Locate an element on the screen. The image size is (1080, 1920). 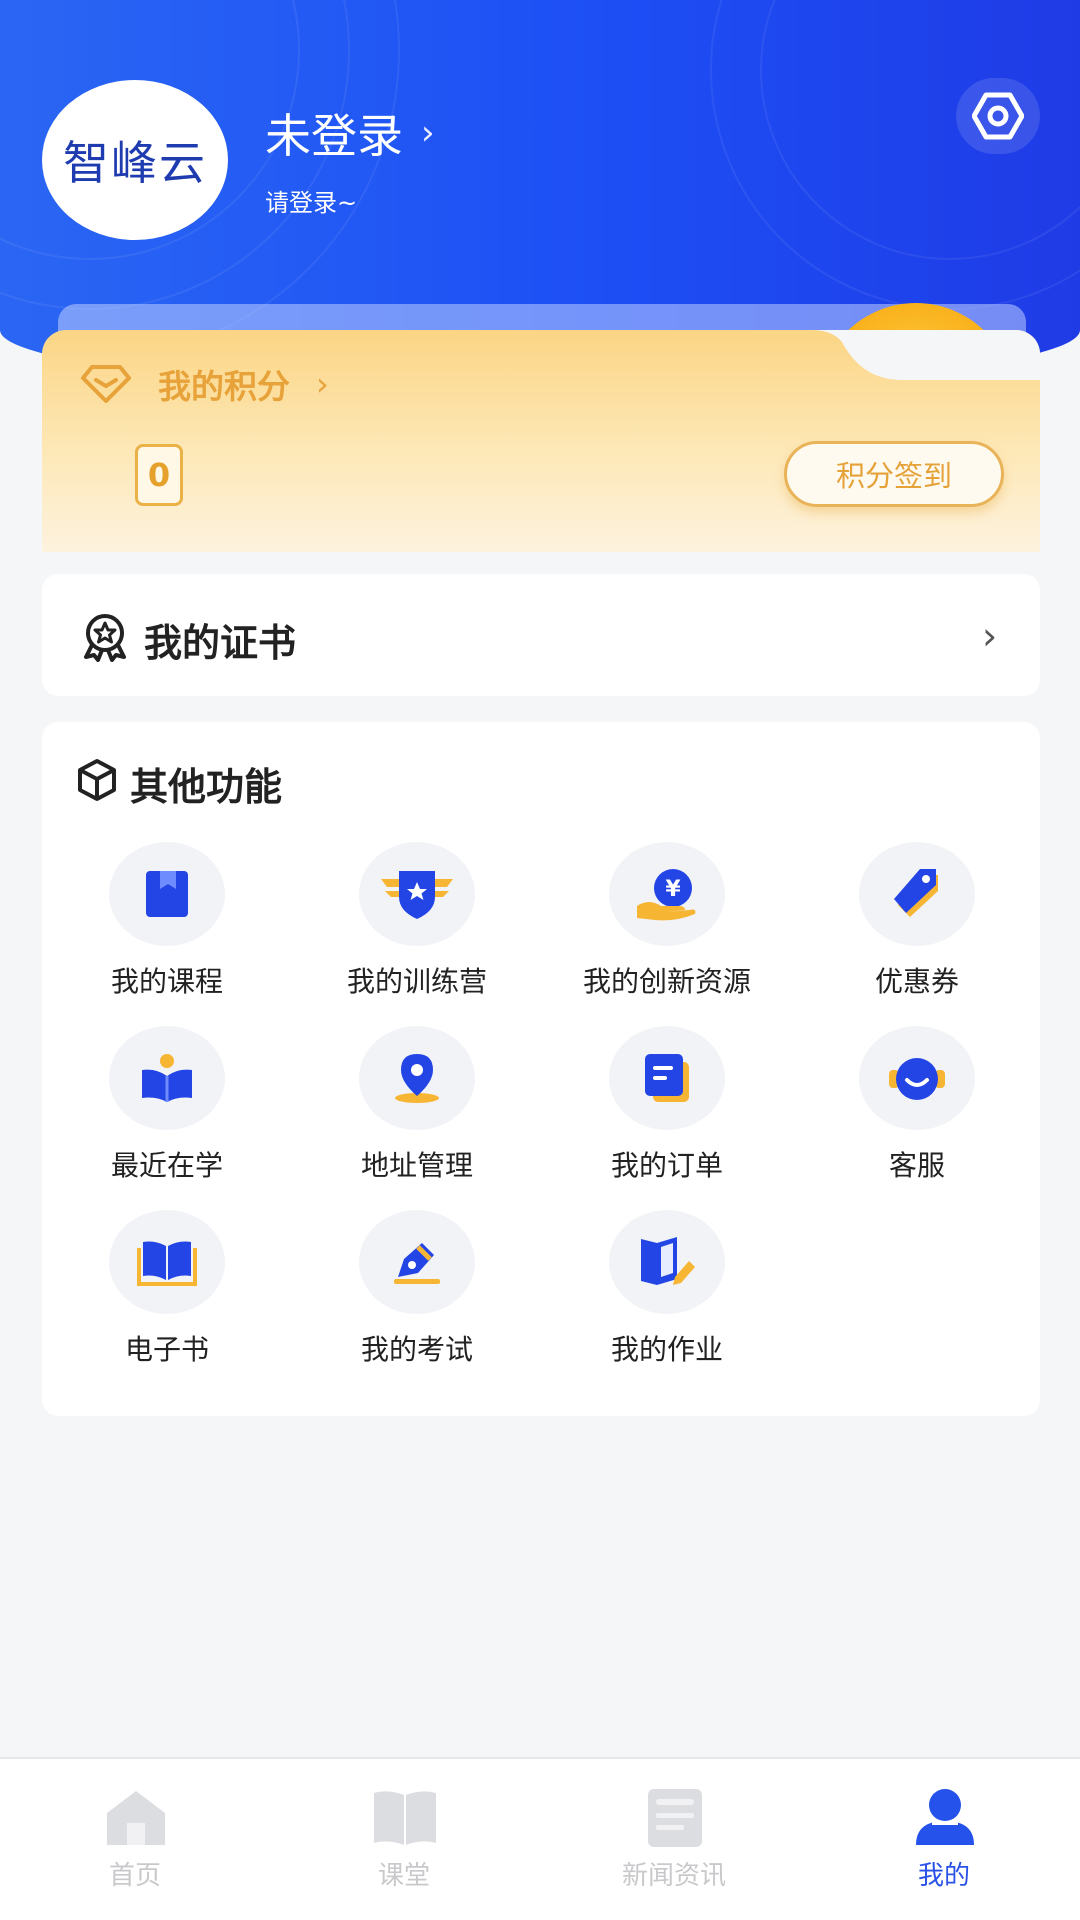
function-address-management: 地址管理 is located at coordinates (413, 1106).